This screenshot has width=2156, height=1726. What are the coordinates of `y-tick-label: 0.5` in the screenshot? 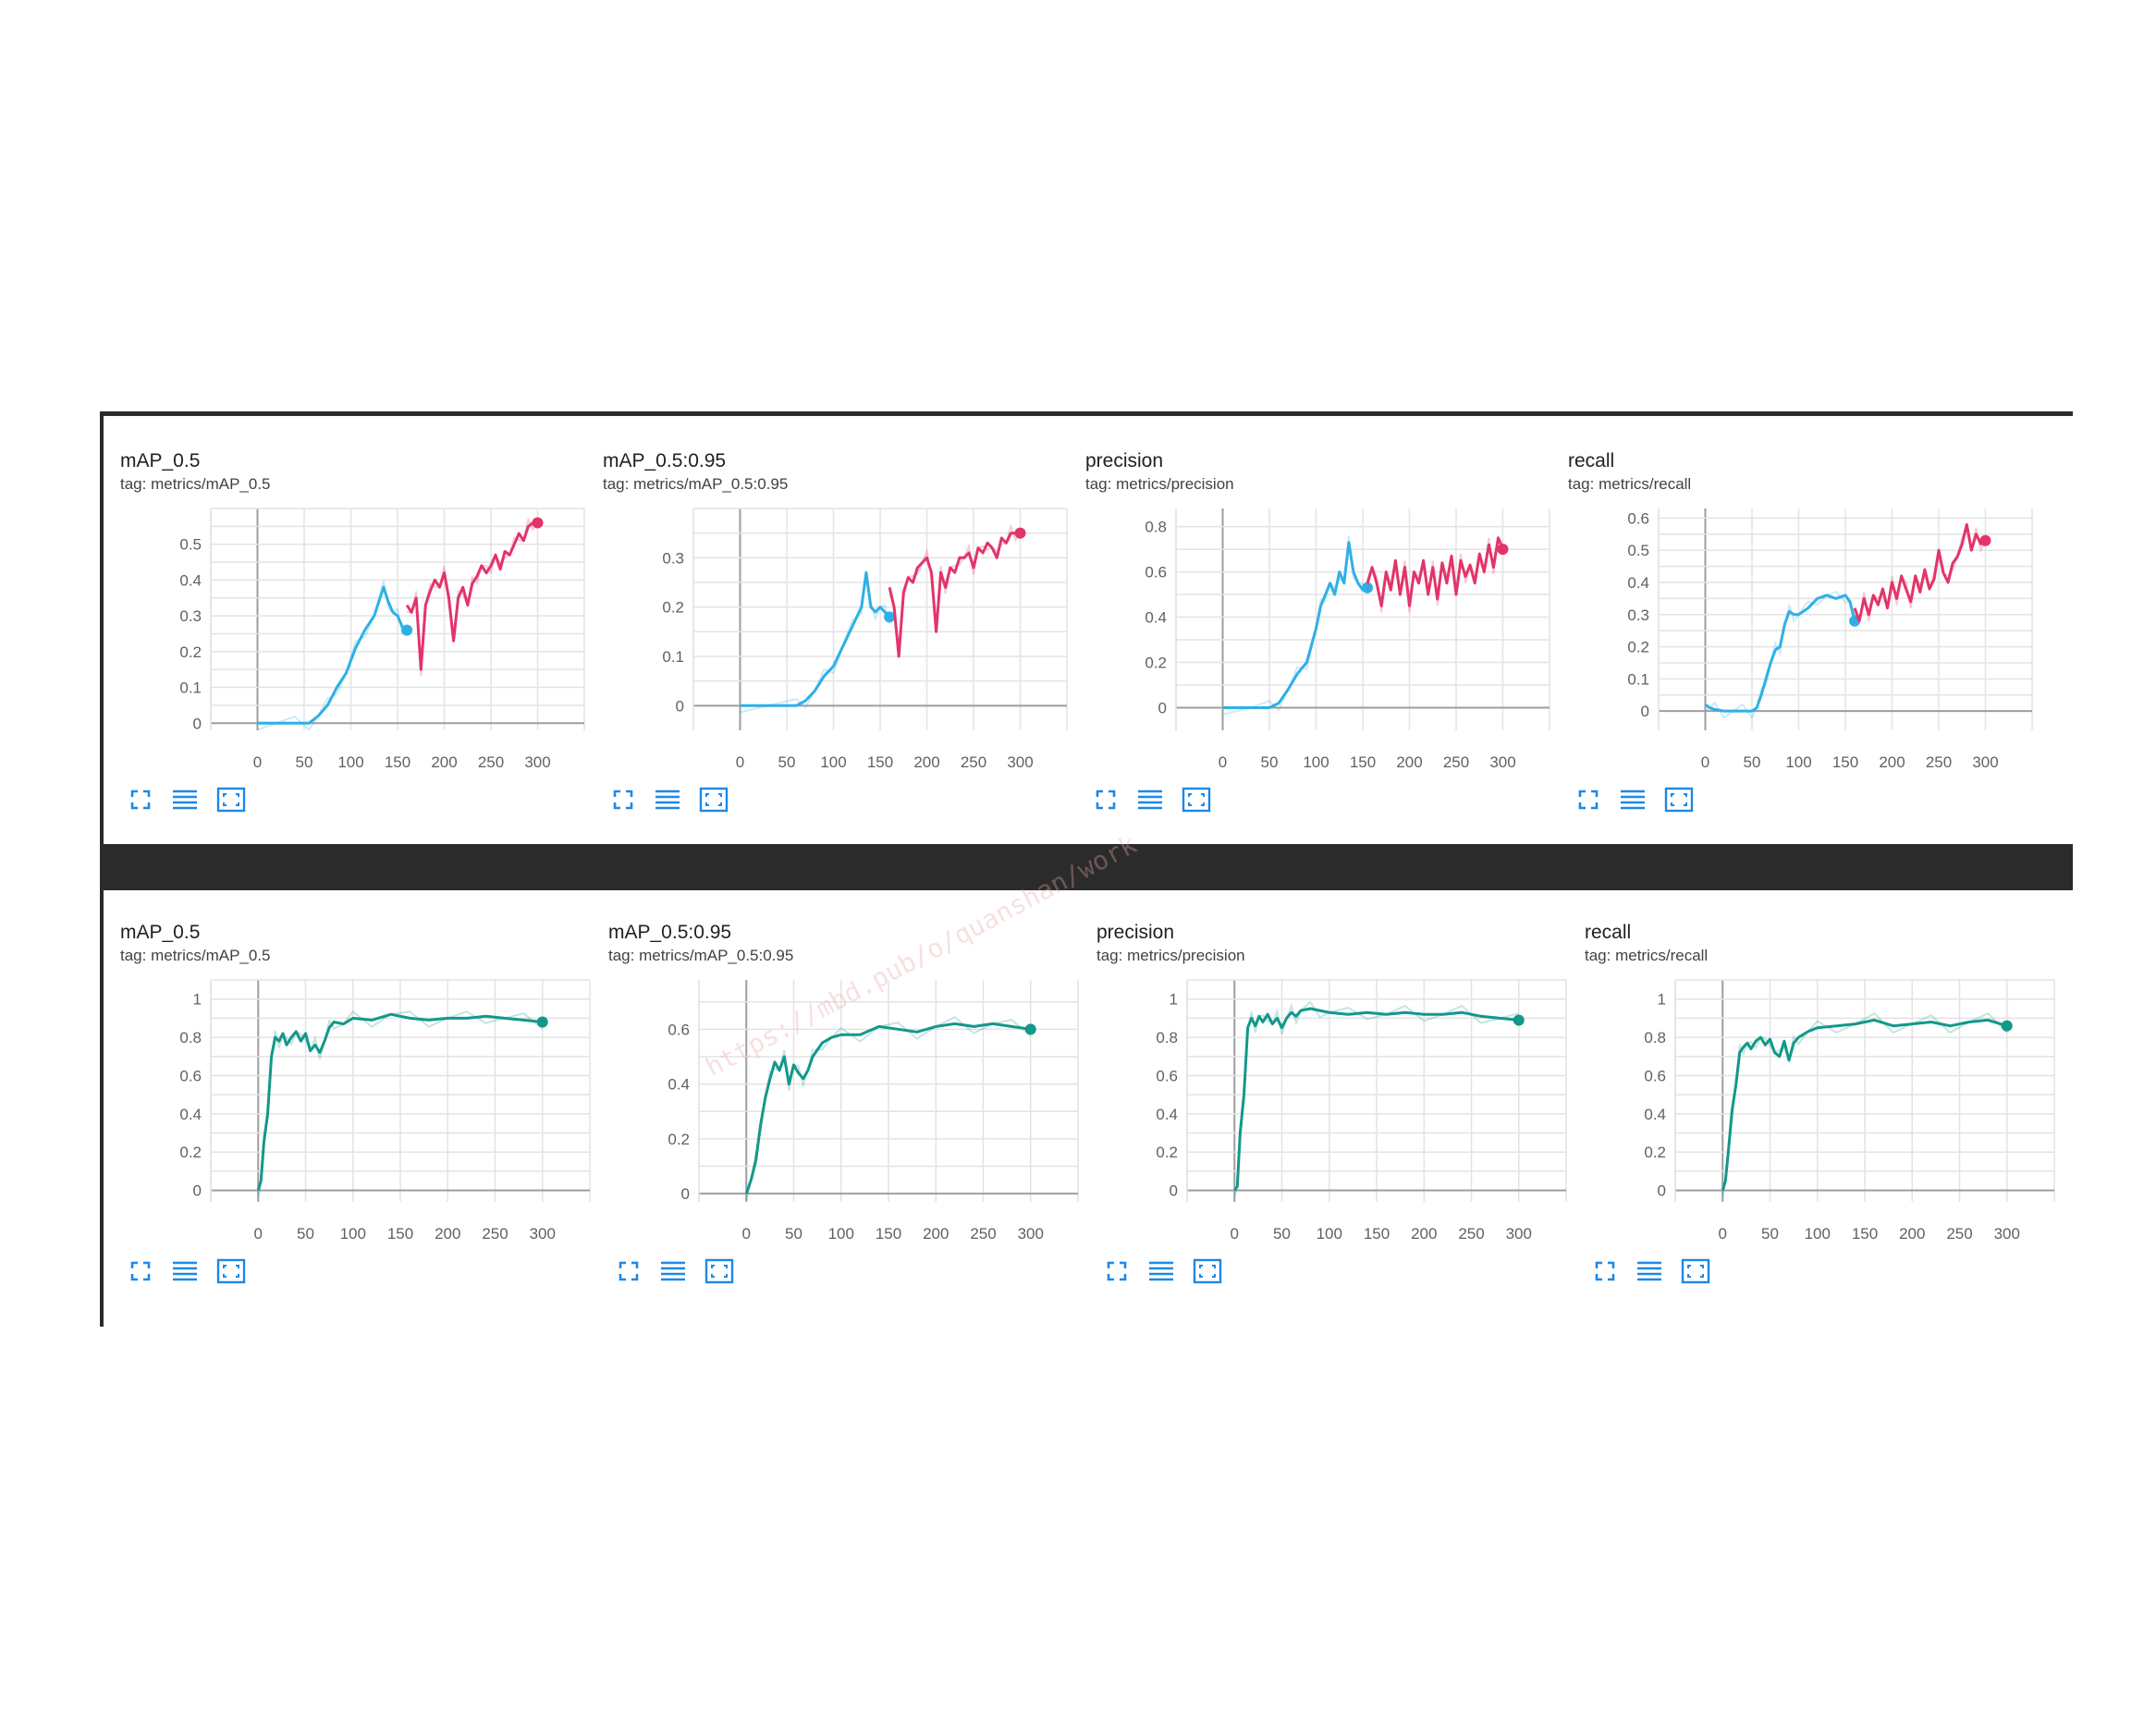 It's located at (1638, 550).